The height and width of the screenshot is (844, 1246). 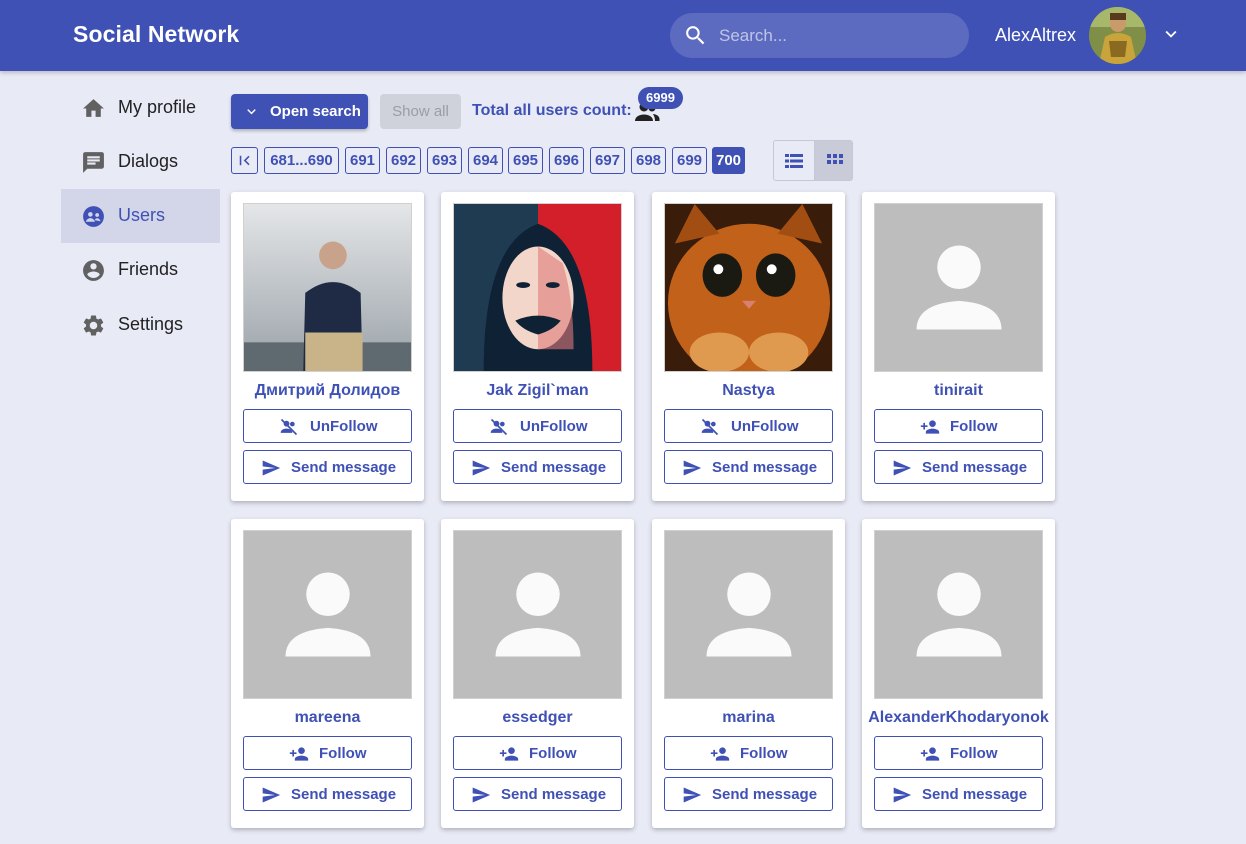 What do you see at coordinates (710, 427) in the screenshot?
I see `person-remove-icon` at bounding box center [710, 427].